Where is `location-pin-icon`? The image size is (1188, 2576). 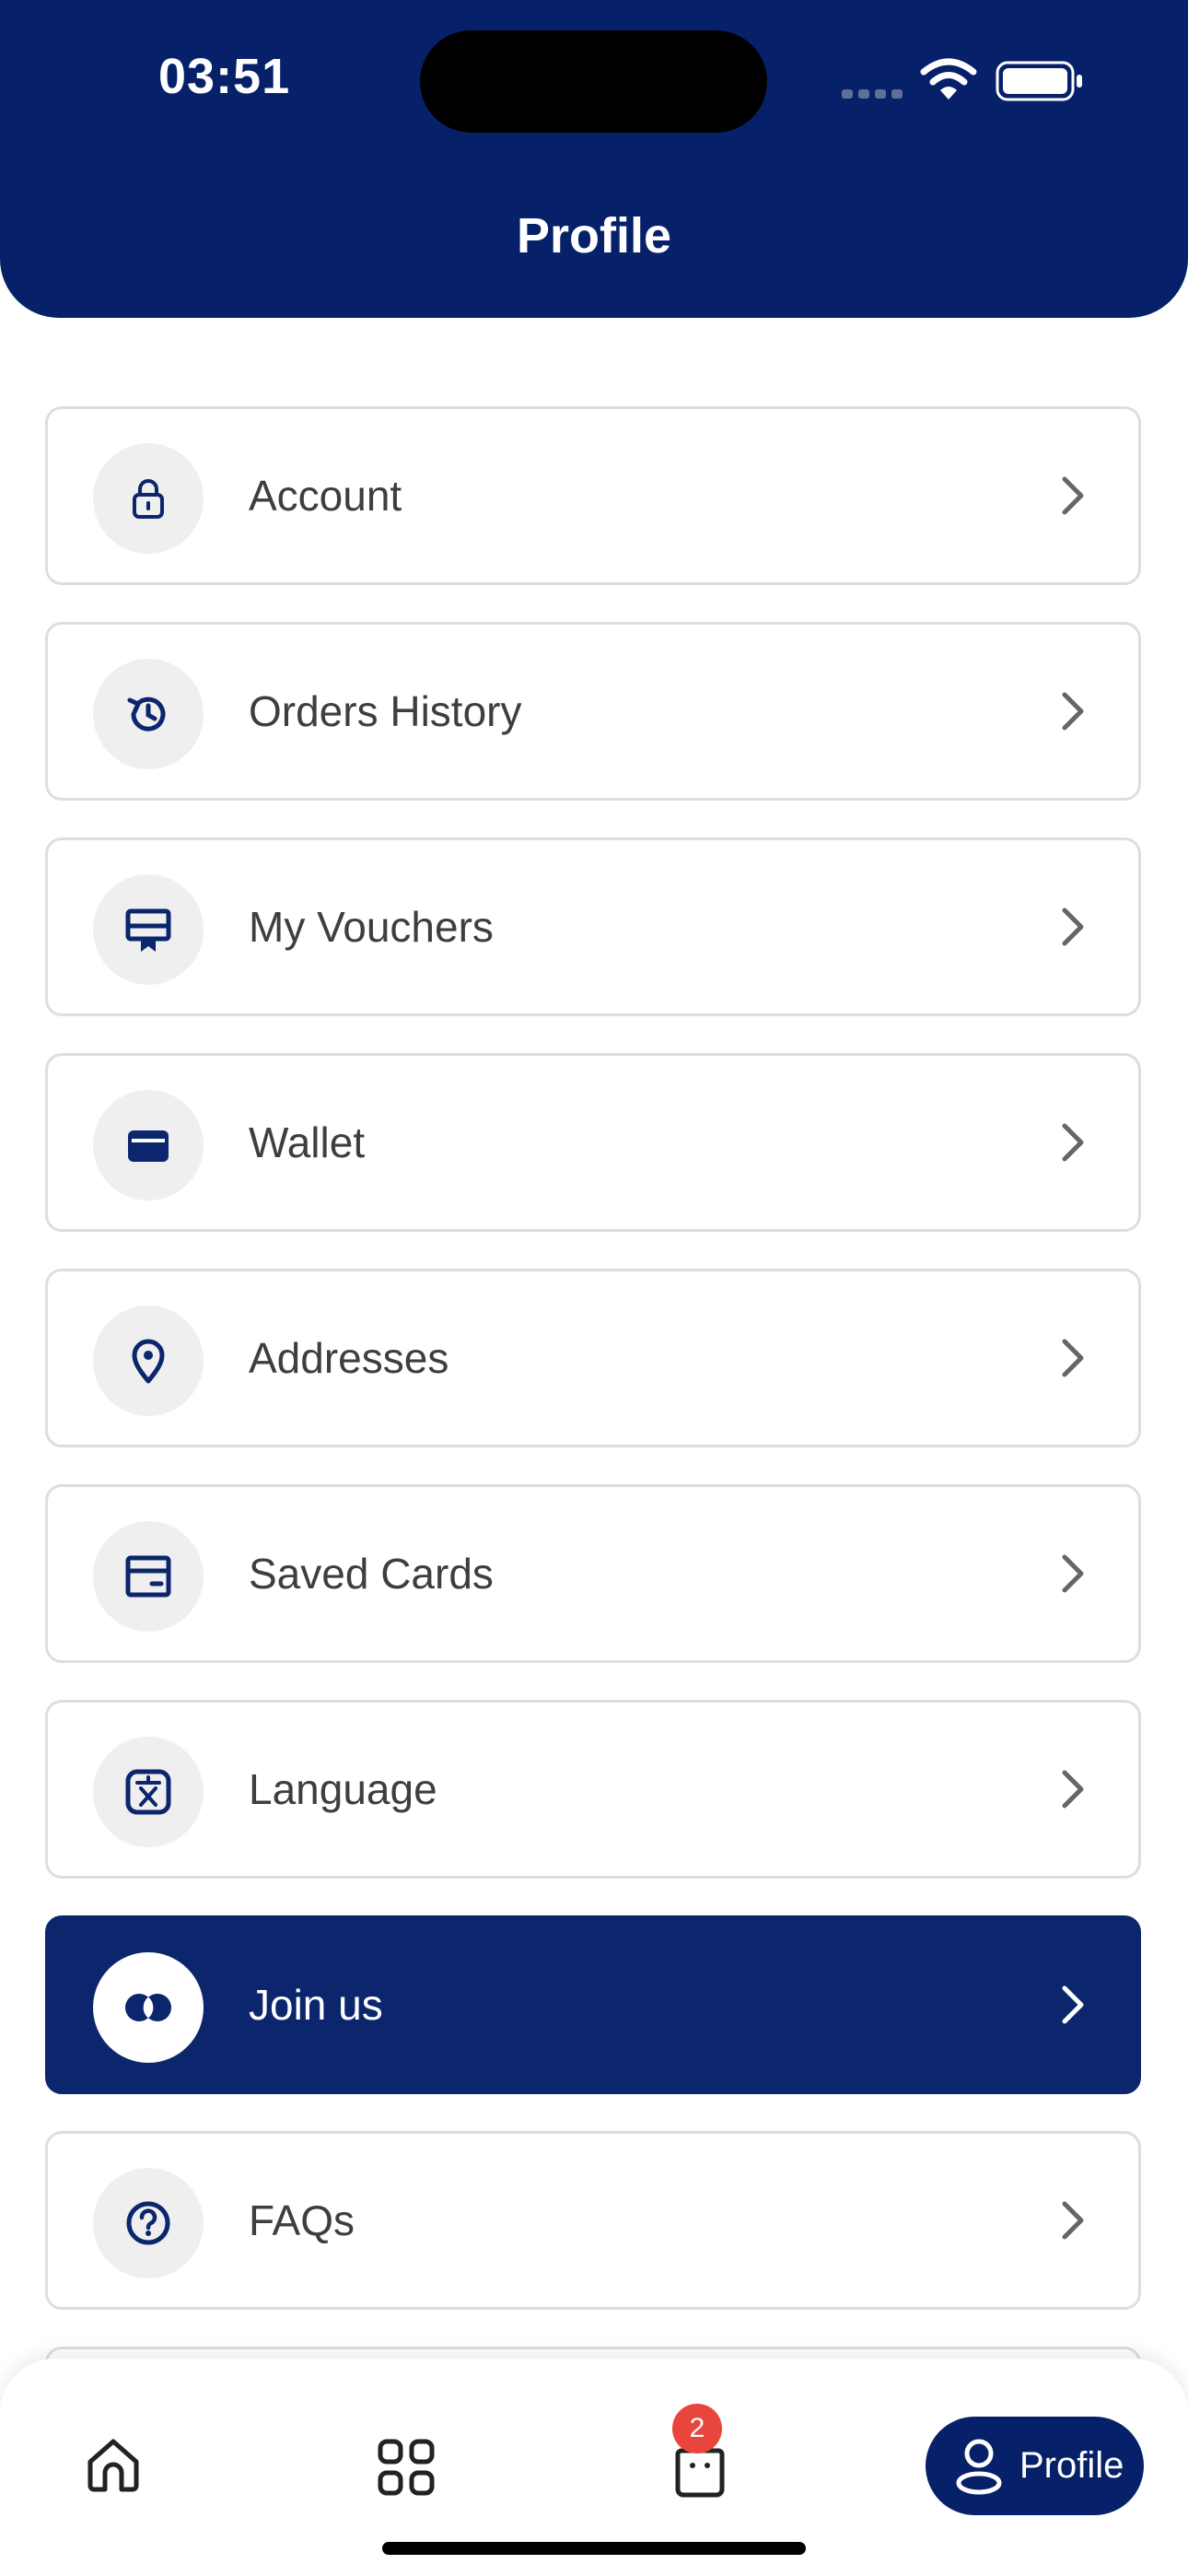
location-pin-icon is located at coordinates (148, 1361).